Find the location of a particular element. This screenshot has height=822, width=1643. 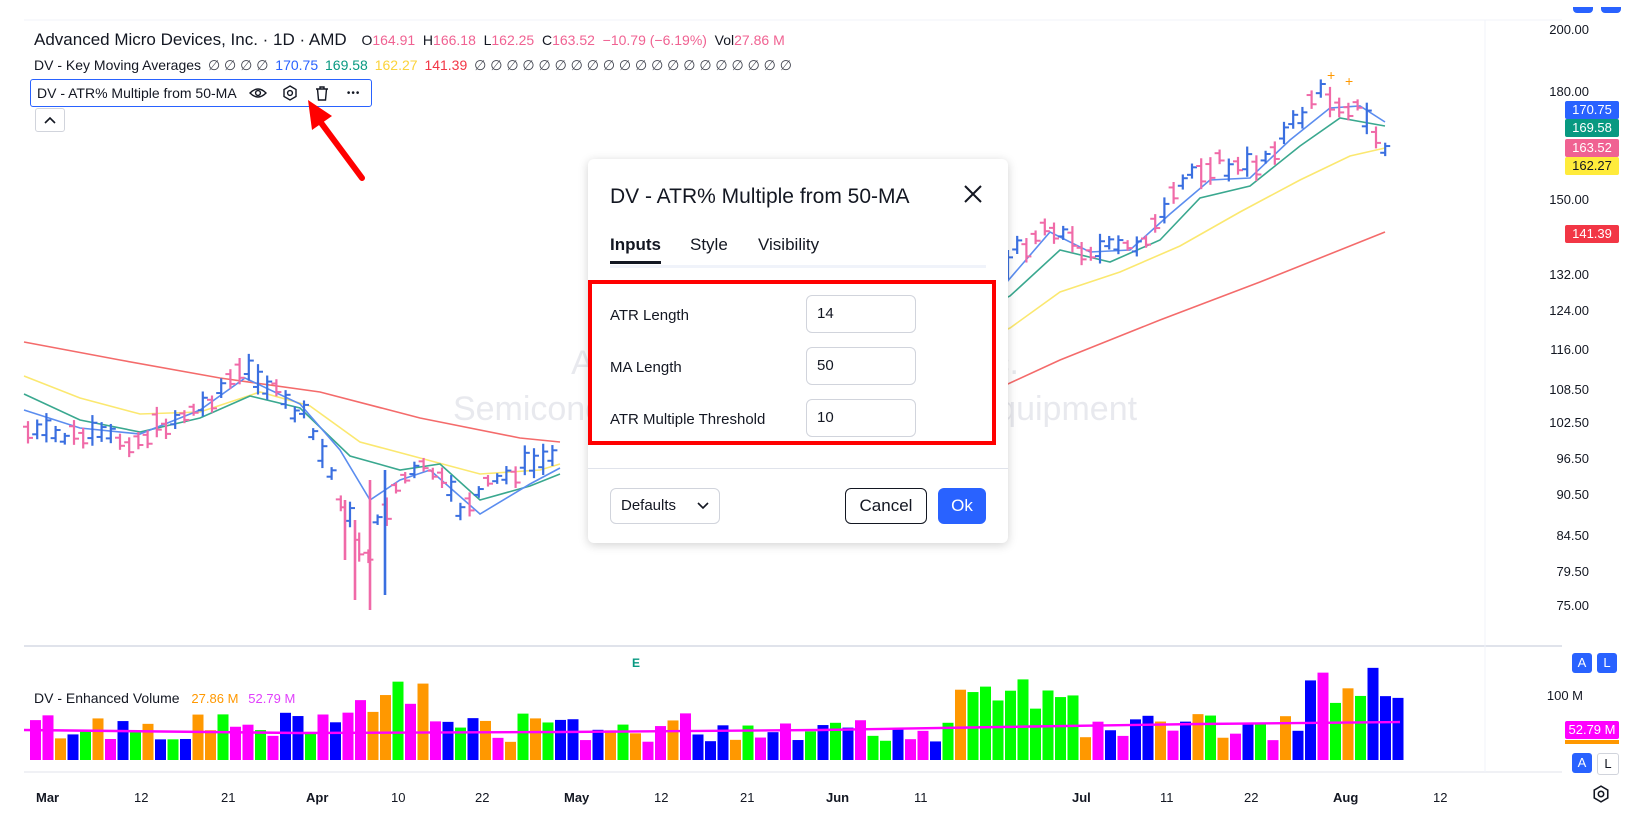

atr-length-label: ATR Length is located at coordinates (649, 315).